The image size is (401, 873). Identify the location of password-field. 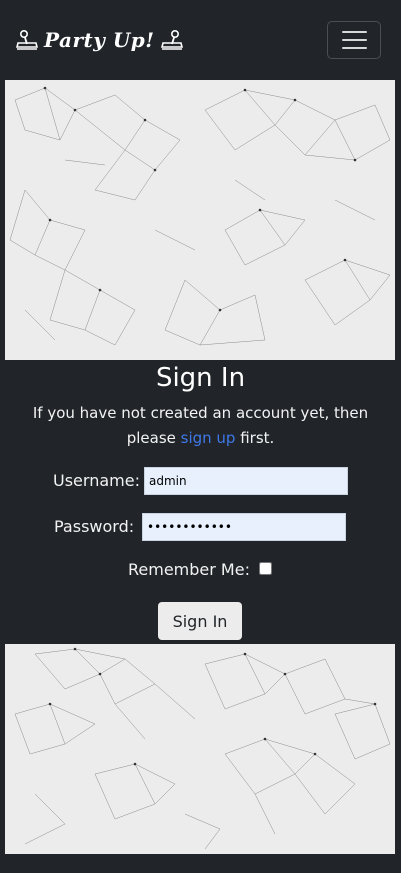
(244, 527).